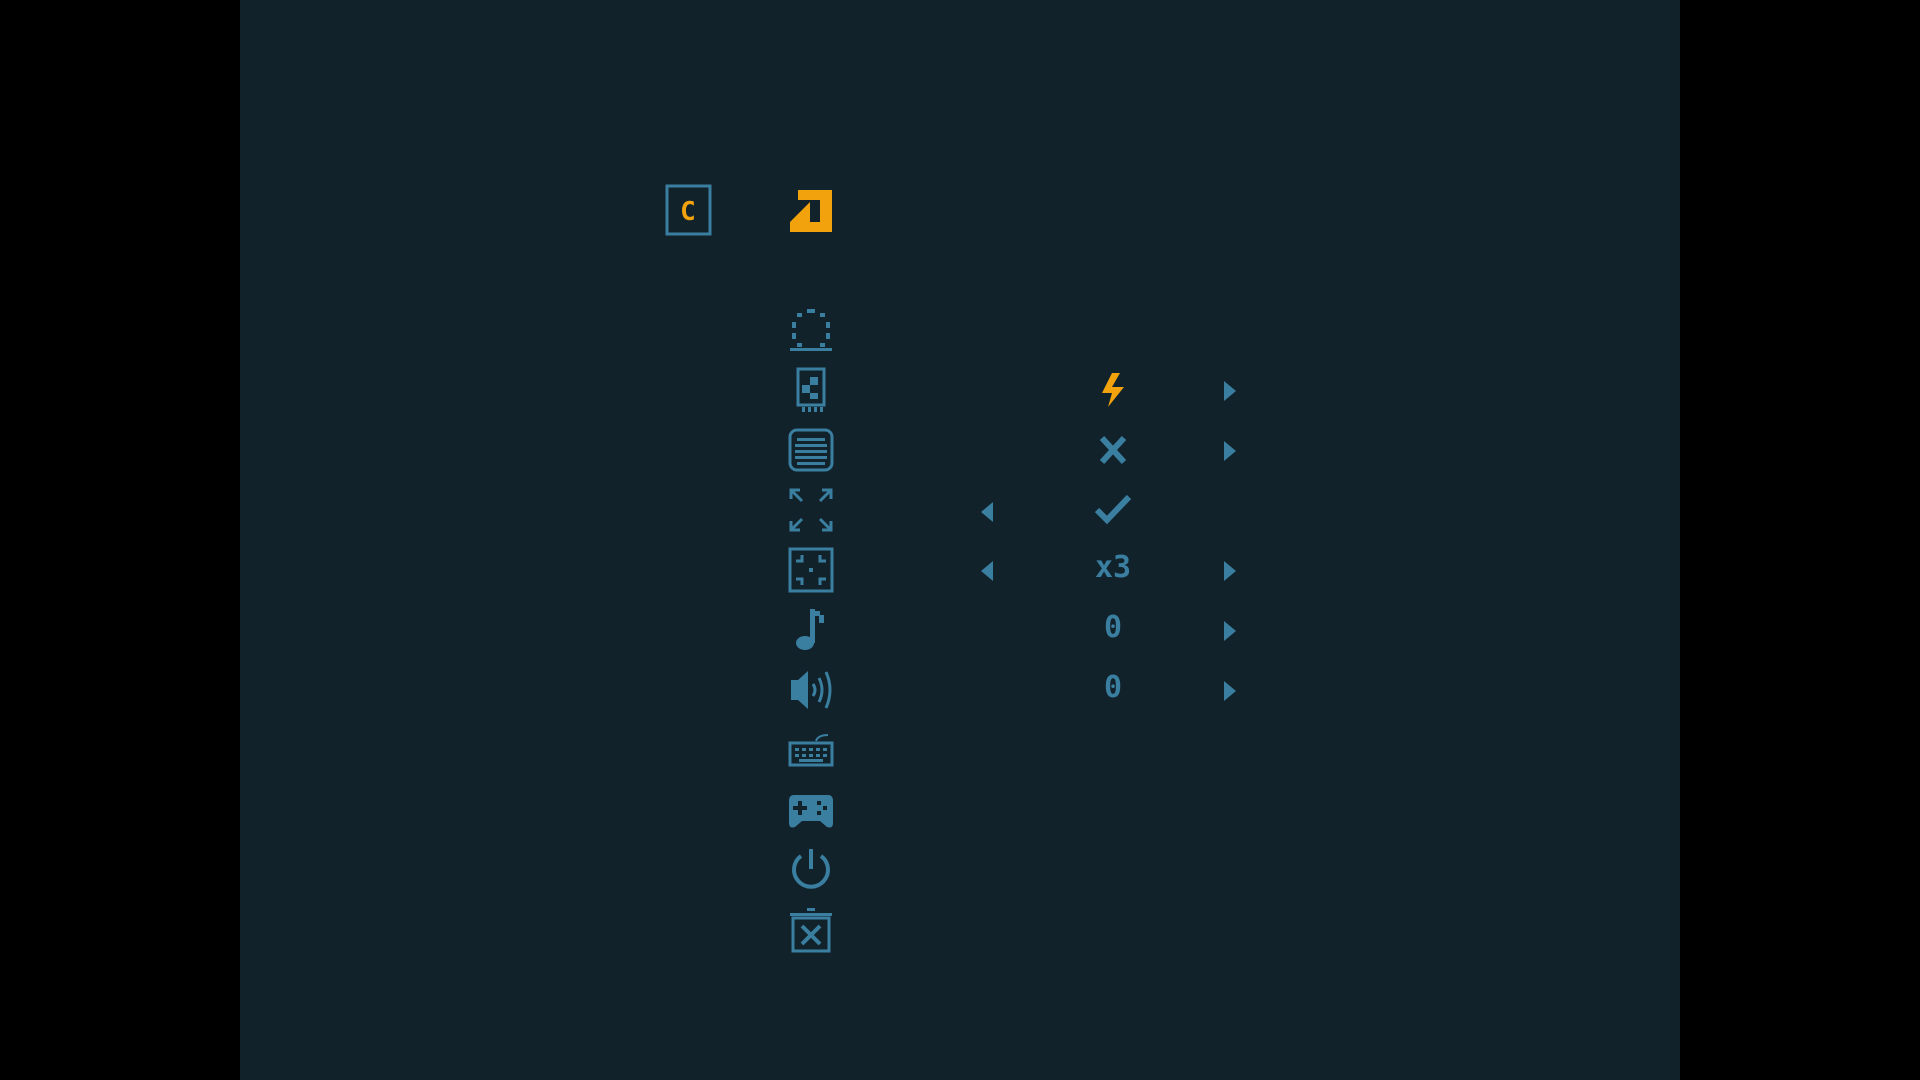  Describe the element at coordinates (1230, 571) in the screenshot. I see `right-arrow-scale` at that location.